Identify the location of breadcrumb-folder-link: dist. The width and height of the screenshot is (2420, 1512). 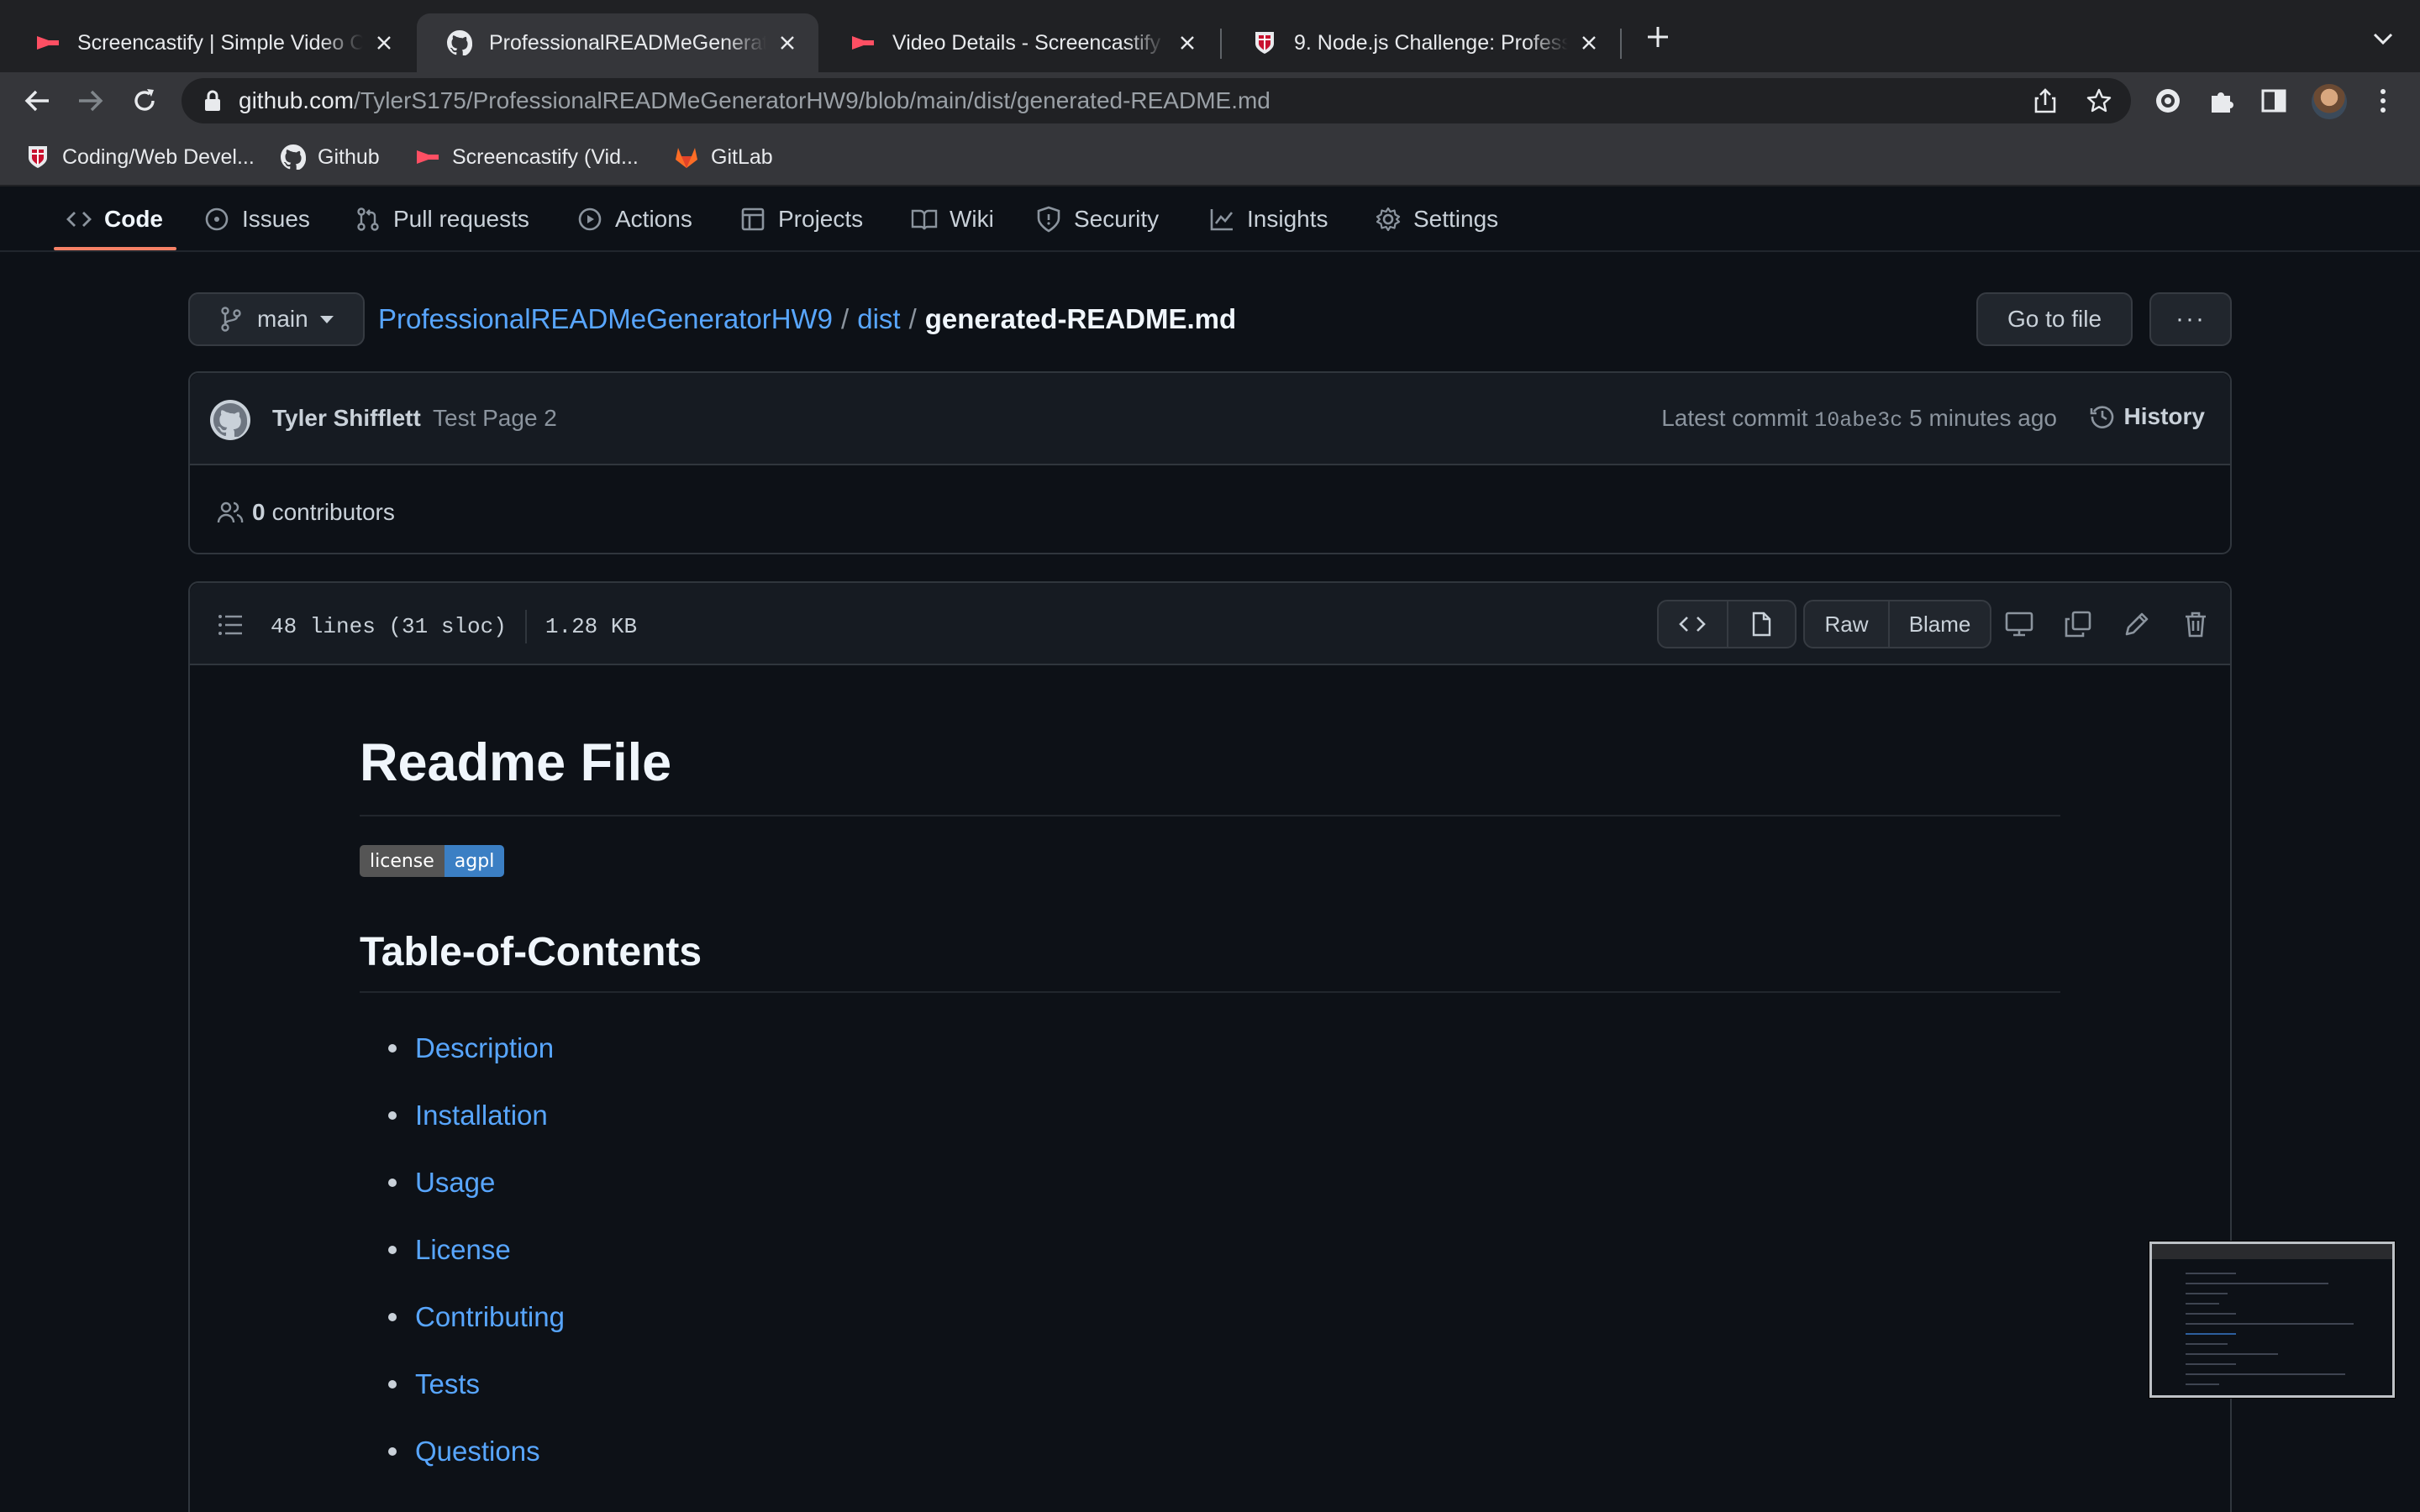
(878, 319).